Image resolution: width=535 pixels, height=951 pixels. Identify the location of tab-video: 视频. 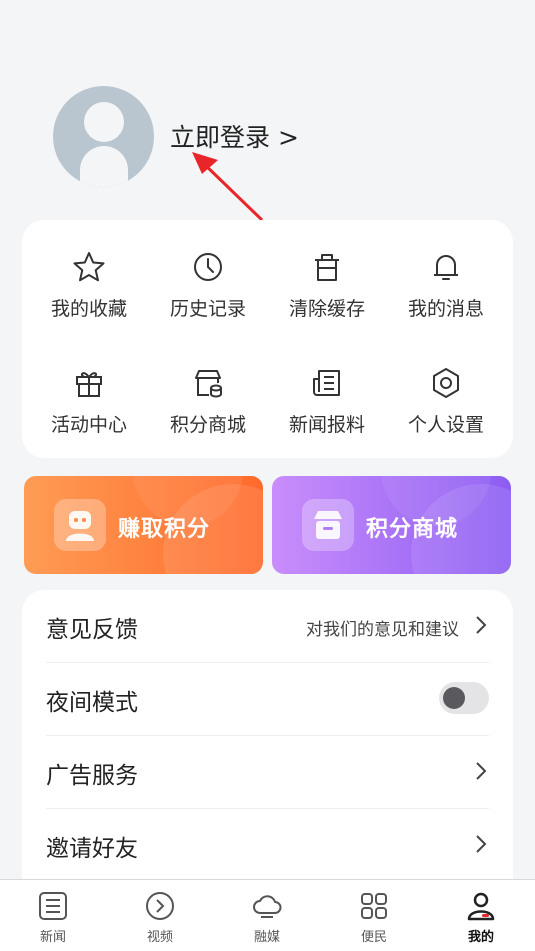
(160, 920).